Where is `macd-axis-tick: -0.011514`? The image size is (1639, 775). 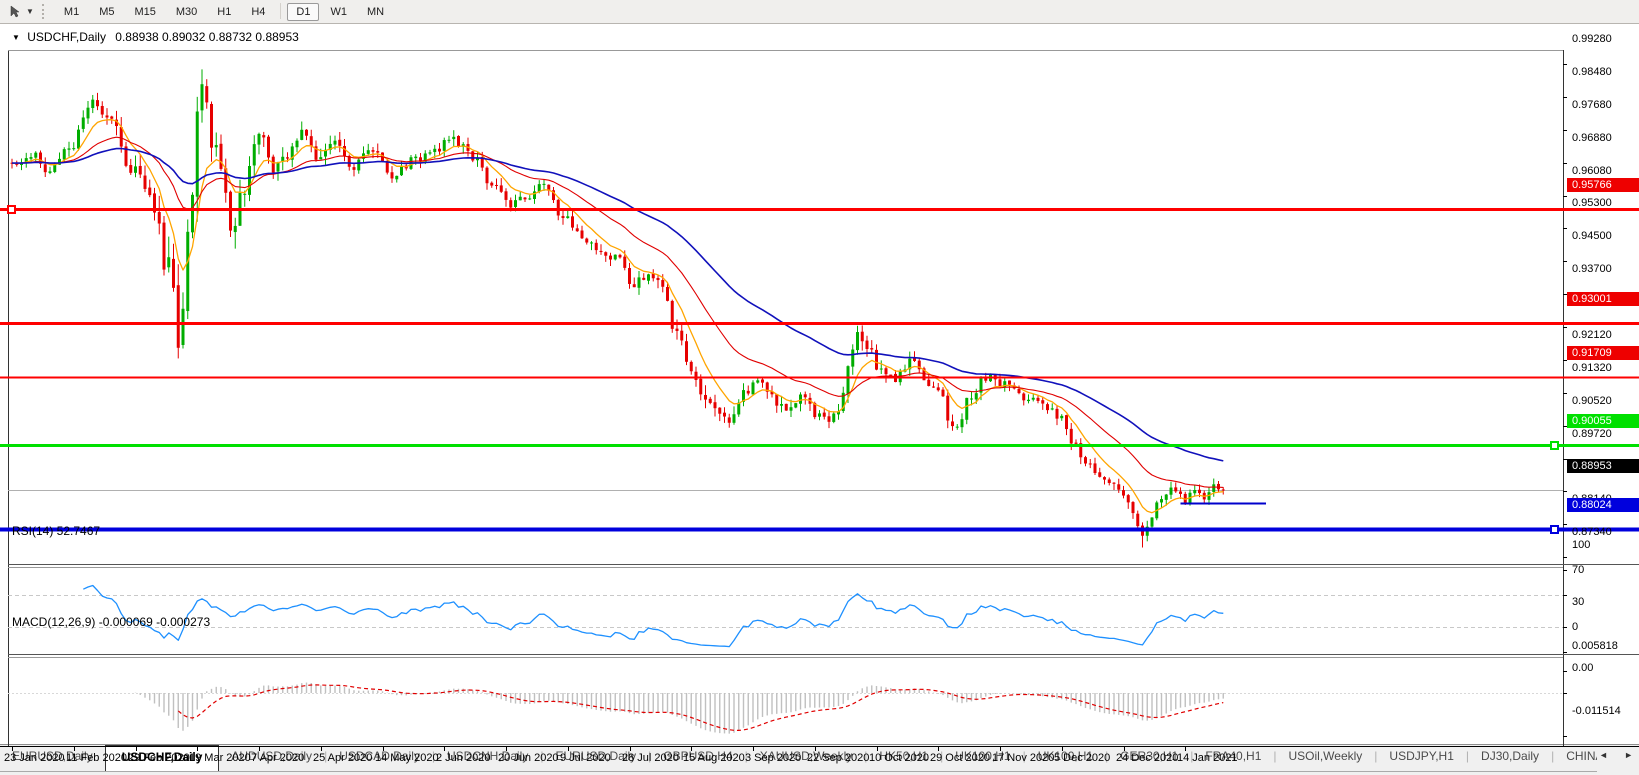 macd-axis-tick: -0.011514 is located at coordinates (1596, 711).